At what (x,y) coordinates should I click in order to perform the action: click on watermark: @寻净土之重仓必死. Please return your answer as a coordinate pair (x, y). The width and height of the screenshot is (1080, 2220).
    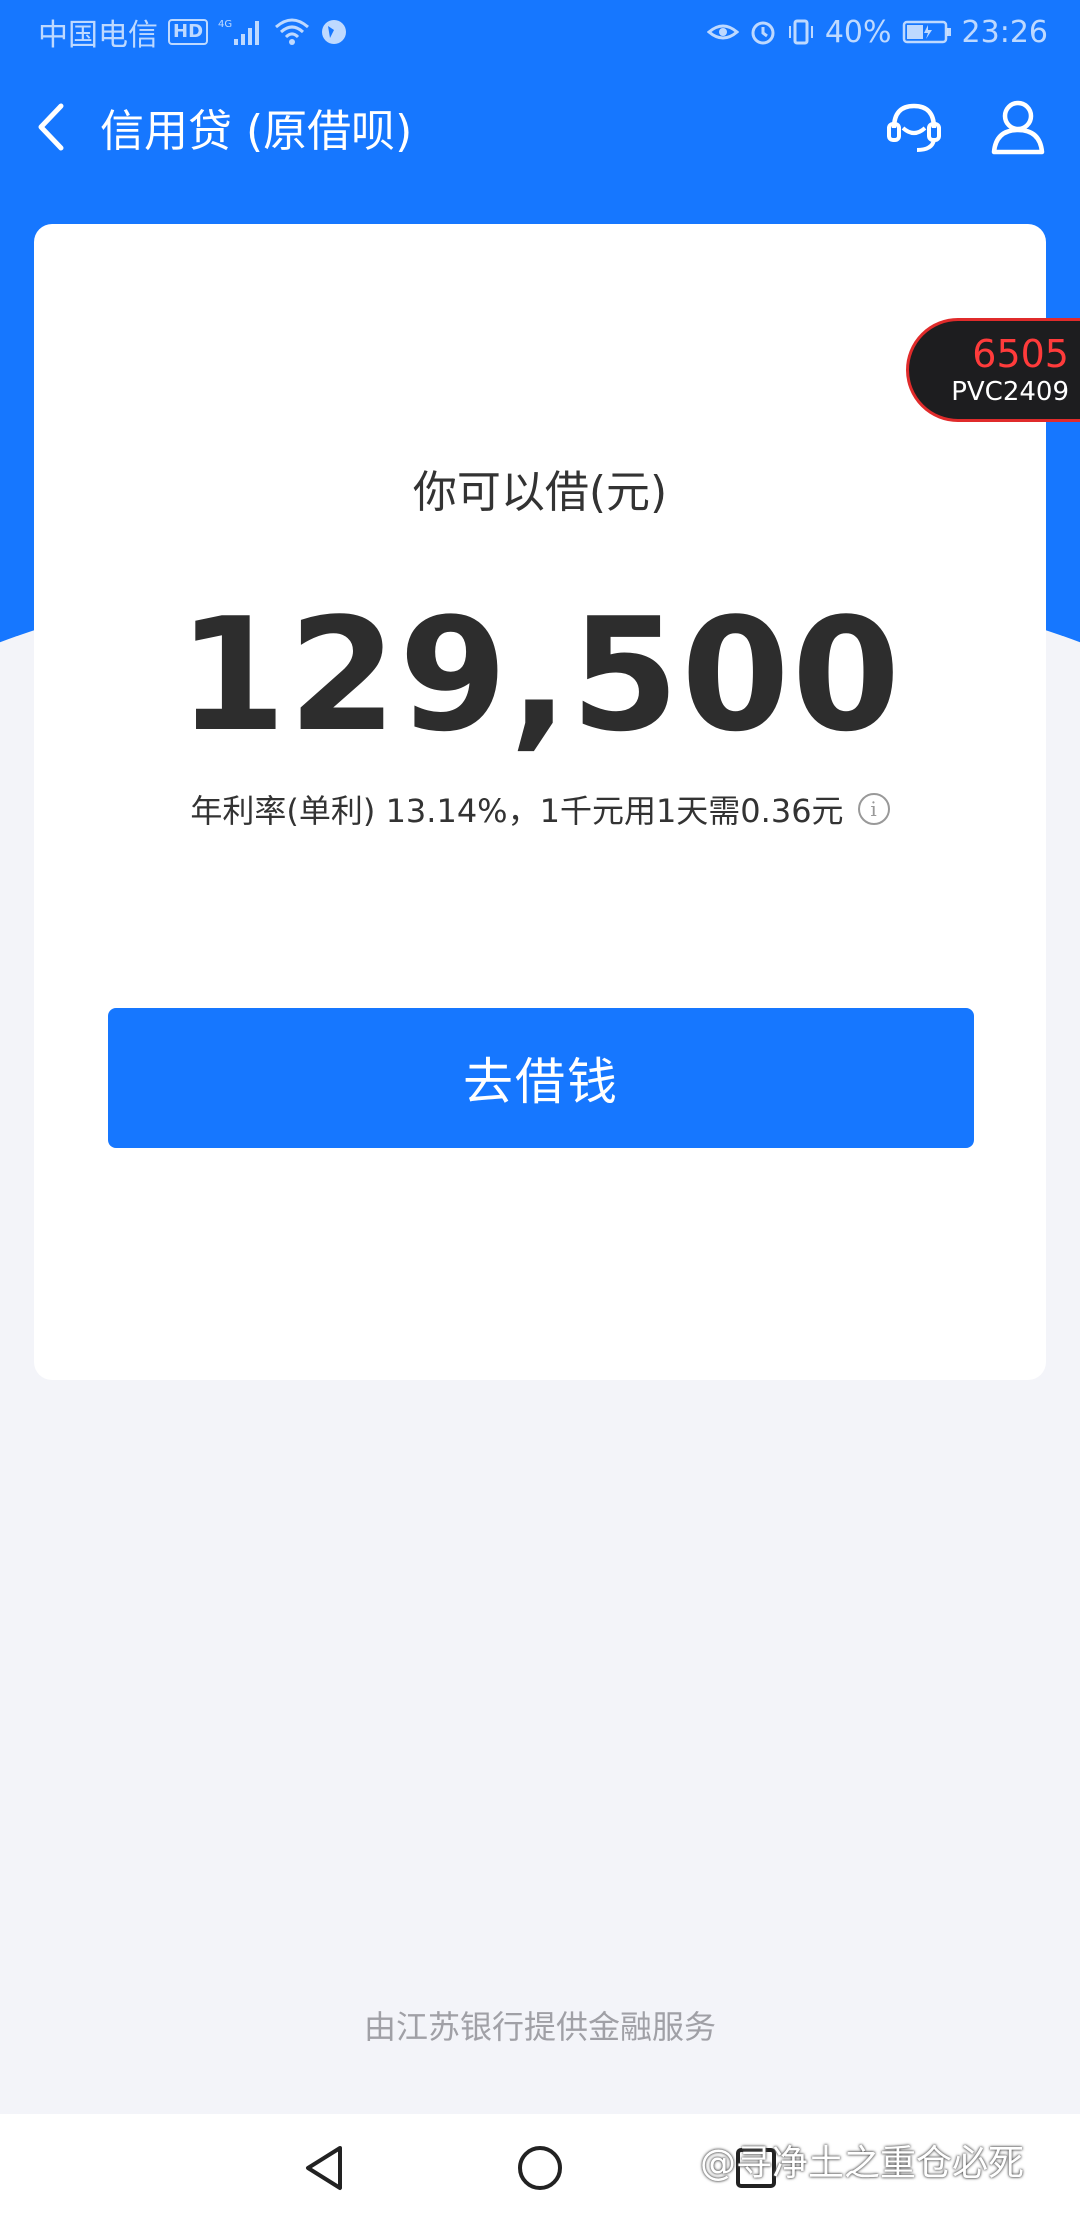
    Looking at the image, I should click on (862, 2163).